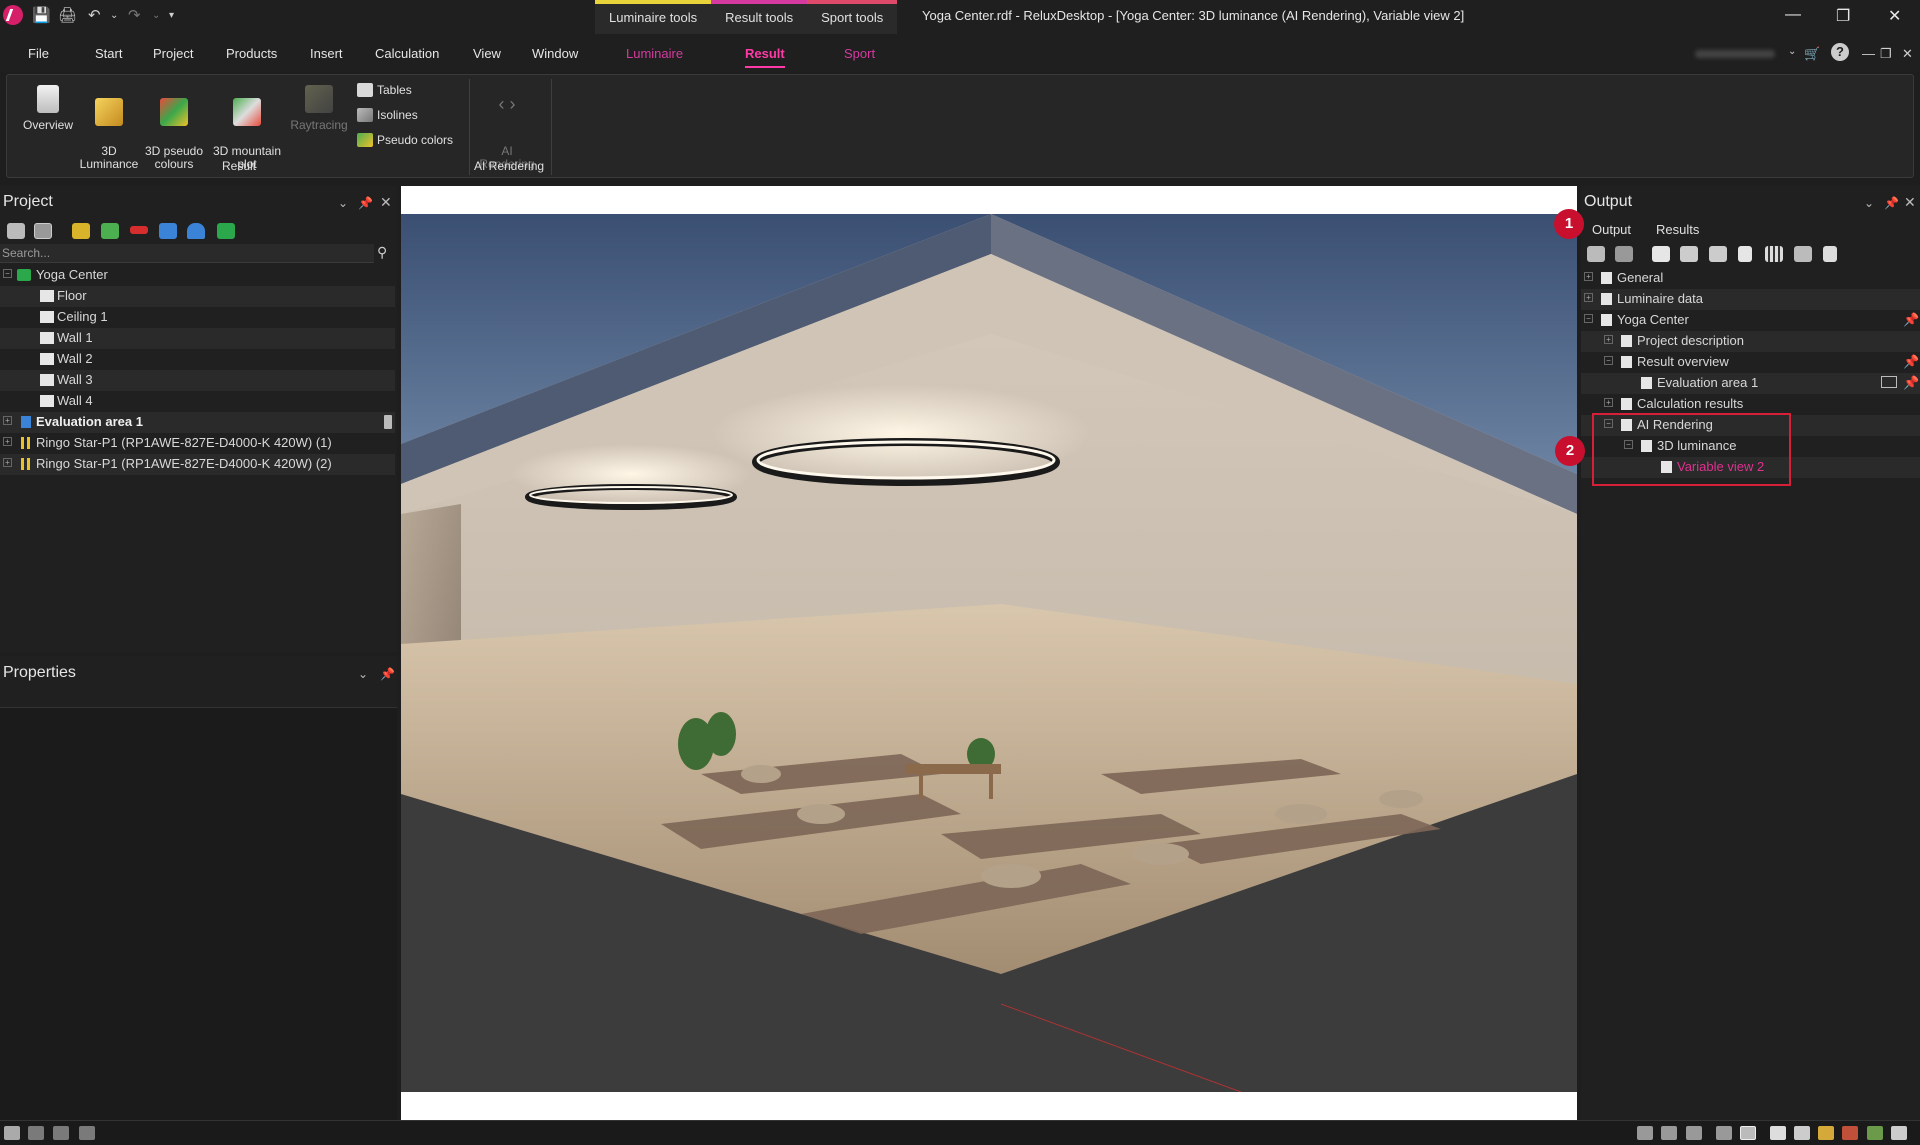  I want to click on relux-logo-icon, so click(13, 15).